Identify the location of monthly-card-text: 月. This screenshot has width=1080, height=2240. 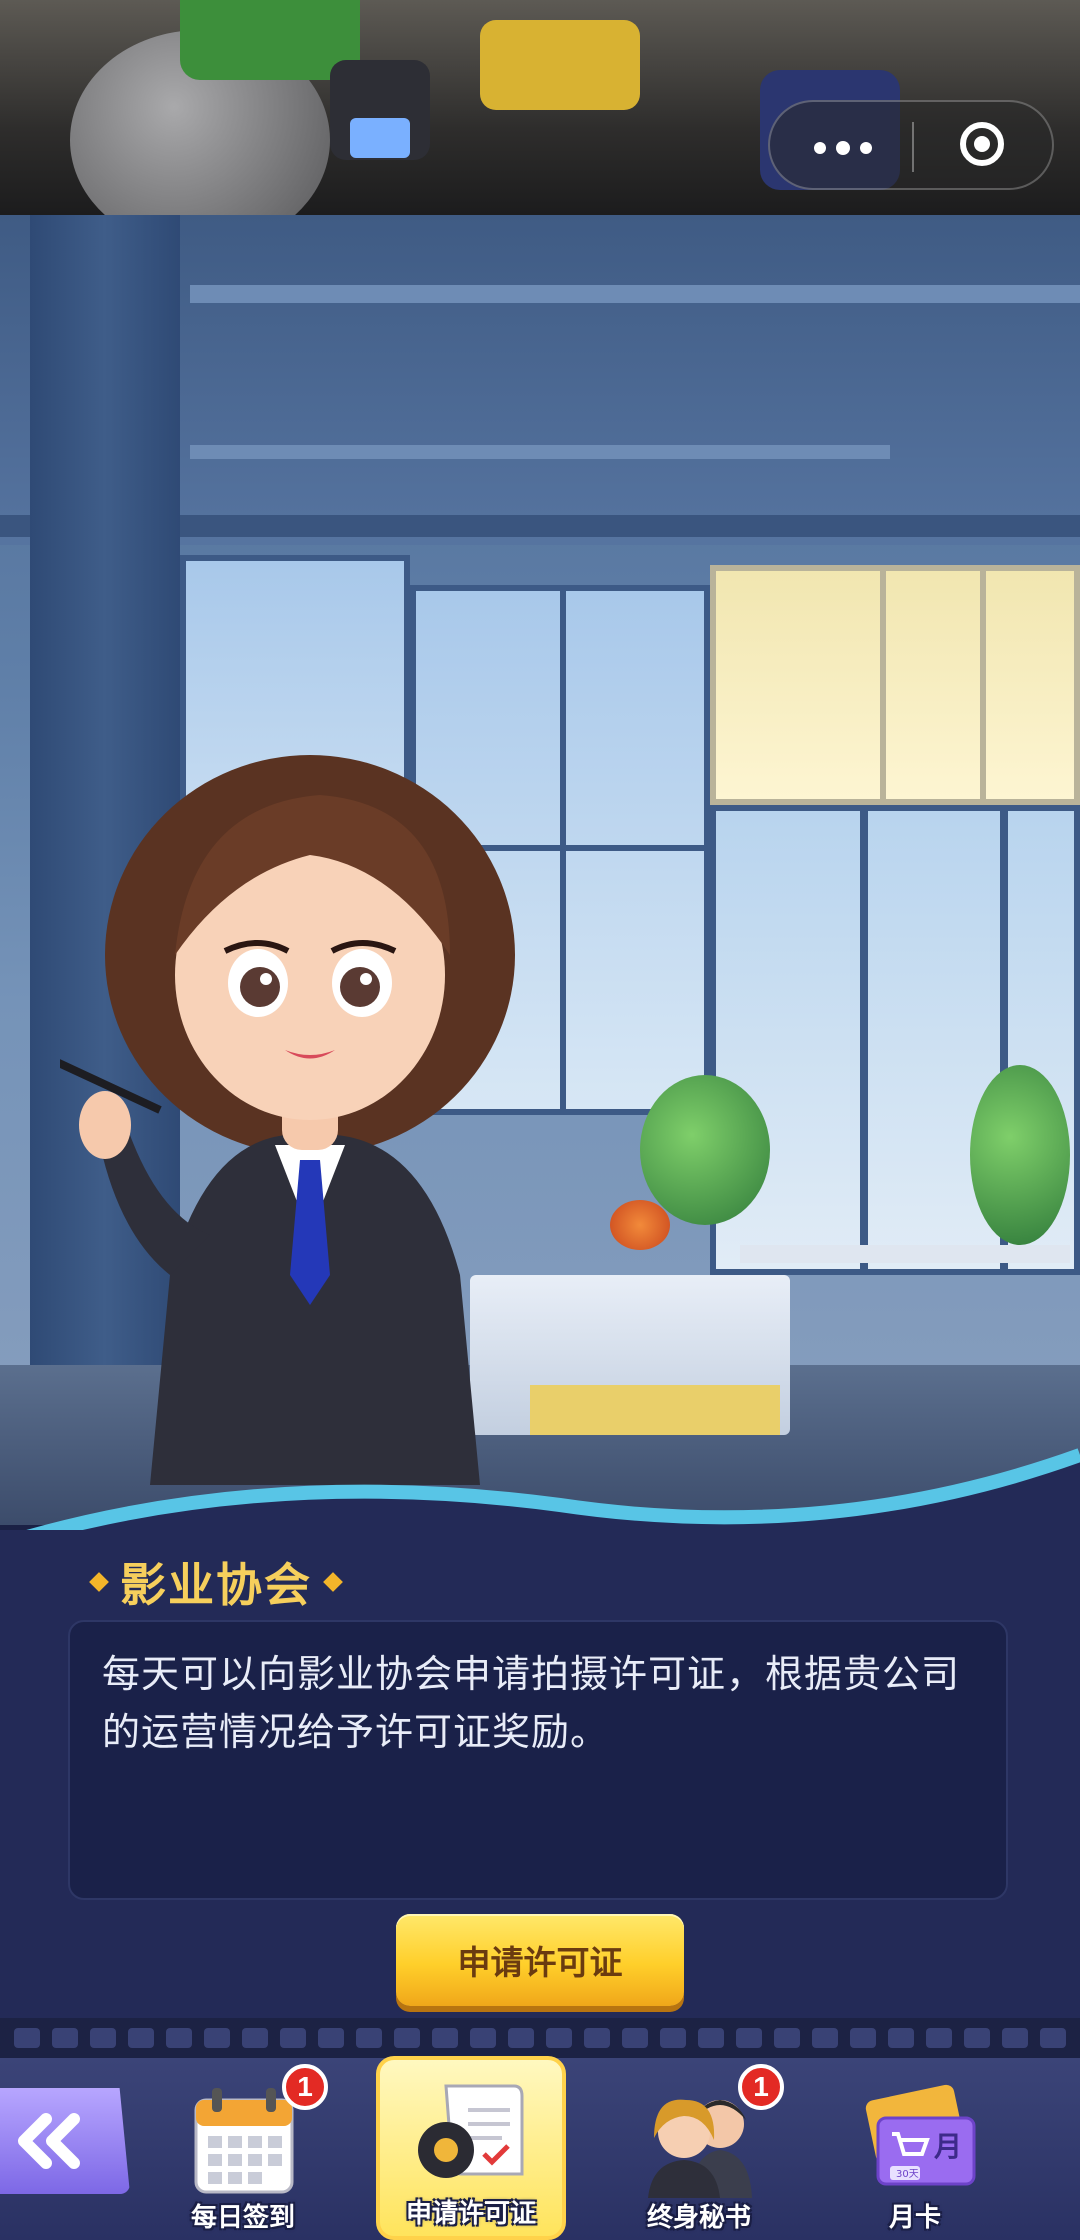
(947, 2146).